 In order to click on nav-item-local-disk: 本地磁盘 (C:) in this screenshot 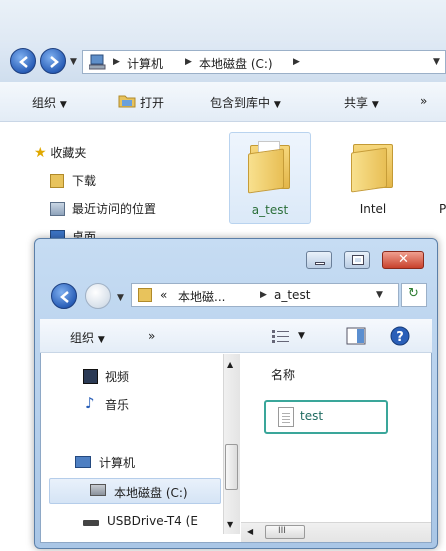, I will do `click(135, 491)`.